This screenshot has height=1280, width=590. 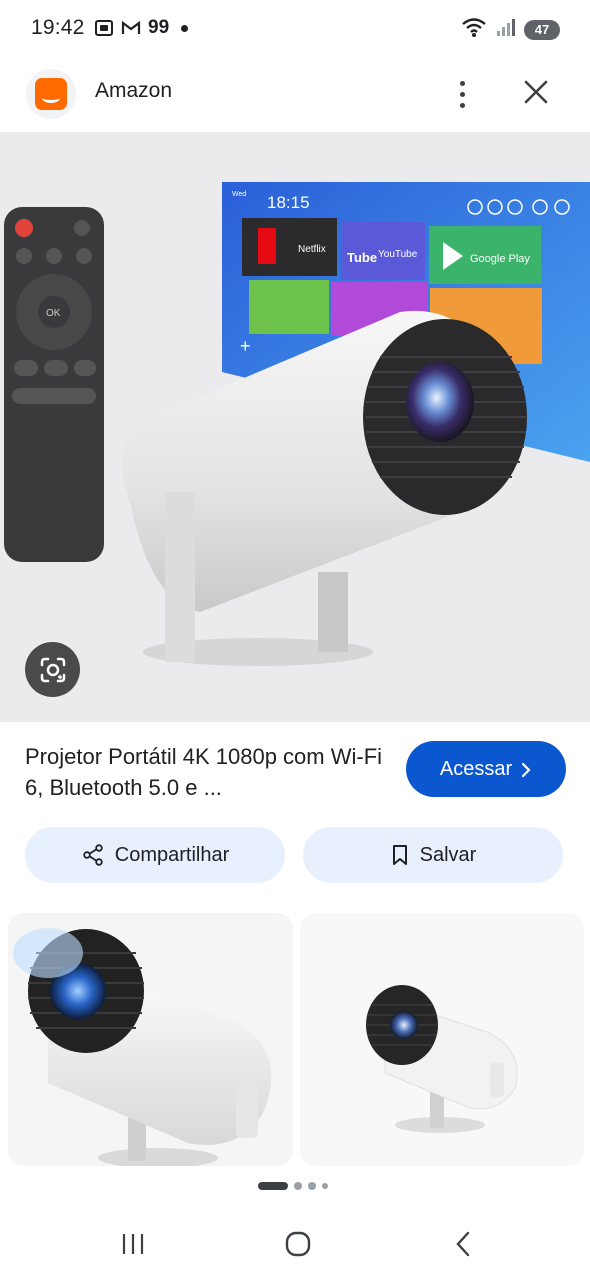 What do you see at coordinates (500, 259) in the screenshot?
I see `tile-google-play: Google Play` at bounding box center [500, 259].